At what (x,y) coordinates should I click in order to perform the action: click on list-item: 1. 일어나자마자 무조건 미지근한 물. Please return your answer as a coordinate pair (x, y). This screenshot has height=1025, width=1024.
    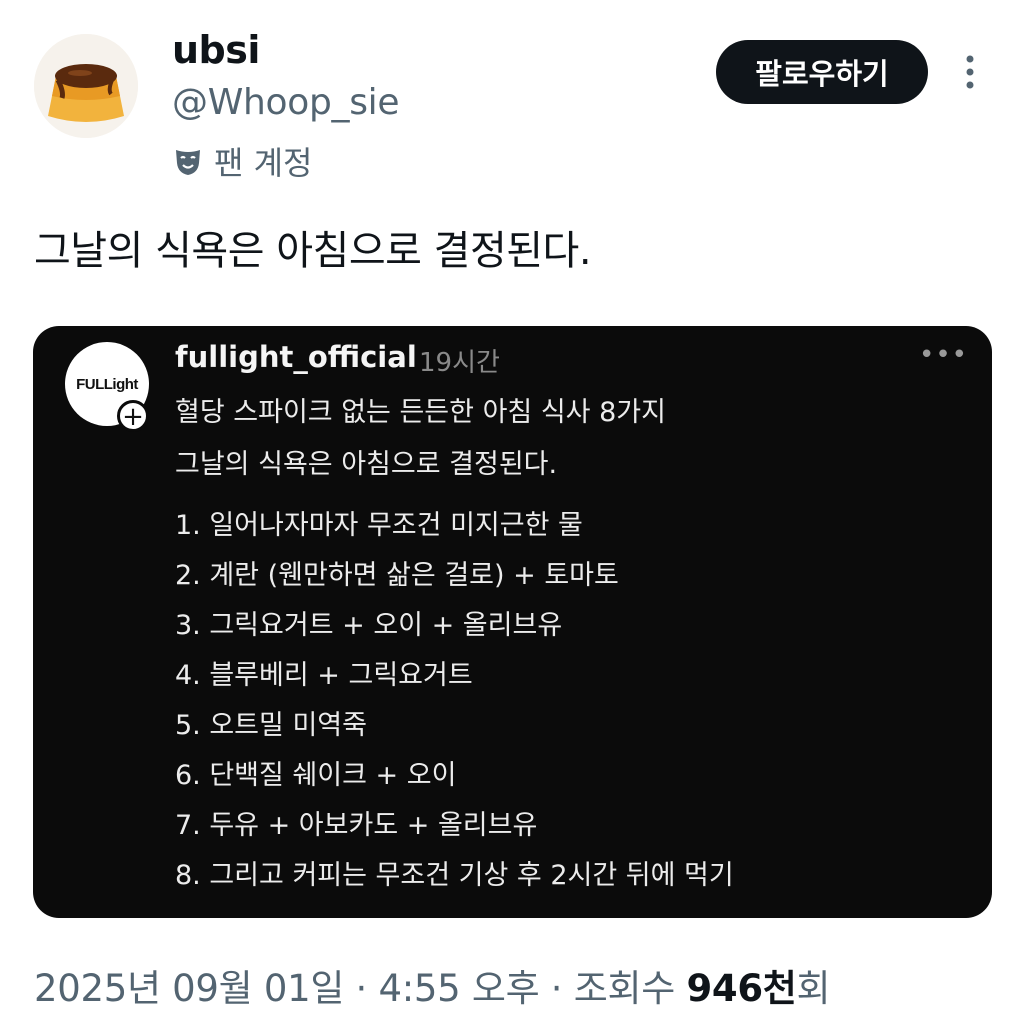
    Looking at the image, I should click on (379, 525).